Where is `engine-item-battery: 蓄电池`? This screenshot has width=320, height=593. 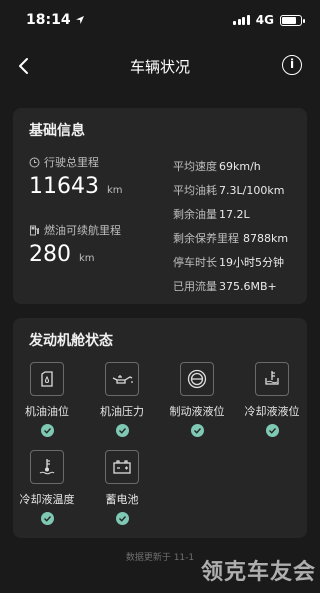 engine-item-battery: 蓄电池 is located at coordinates (122, 487).